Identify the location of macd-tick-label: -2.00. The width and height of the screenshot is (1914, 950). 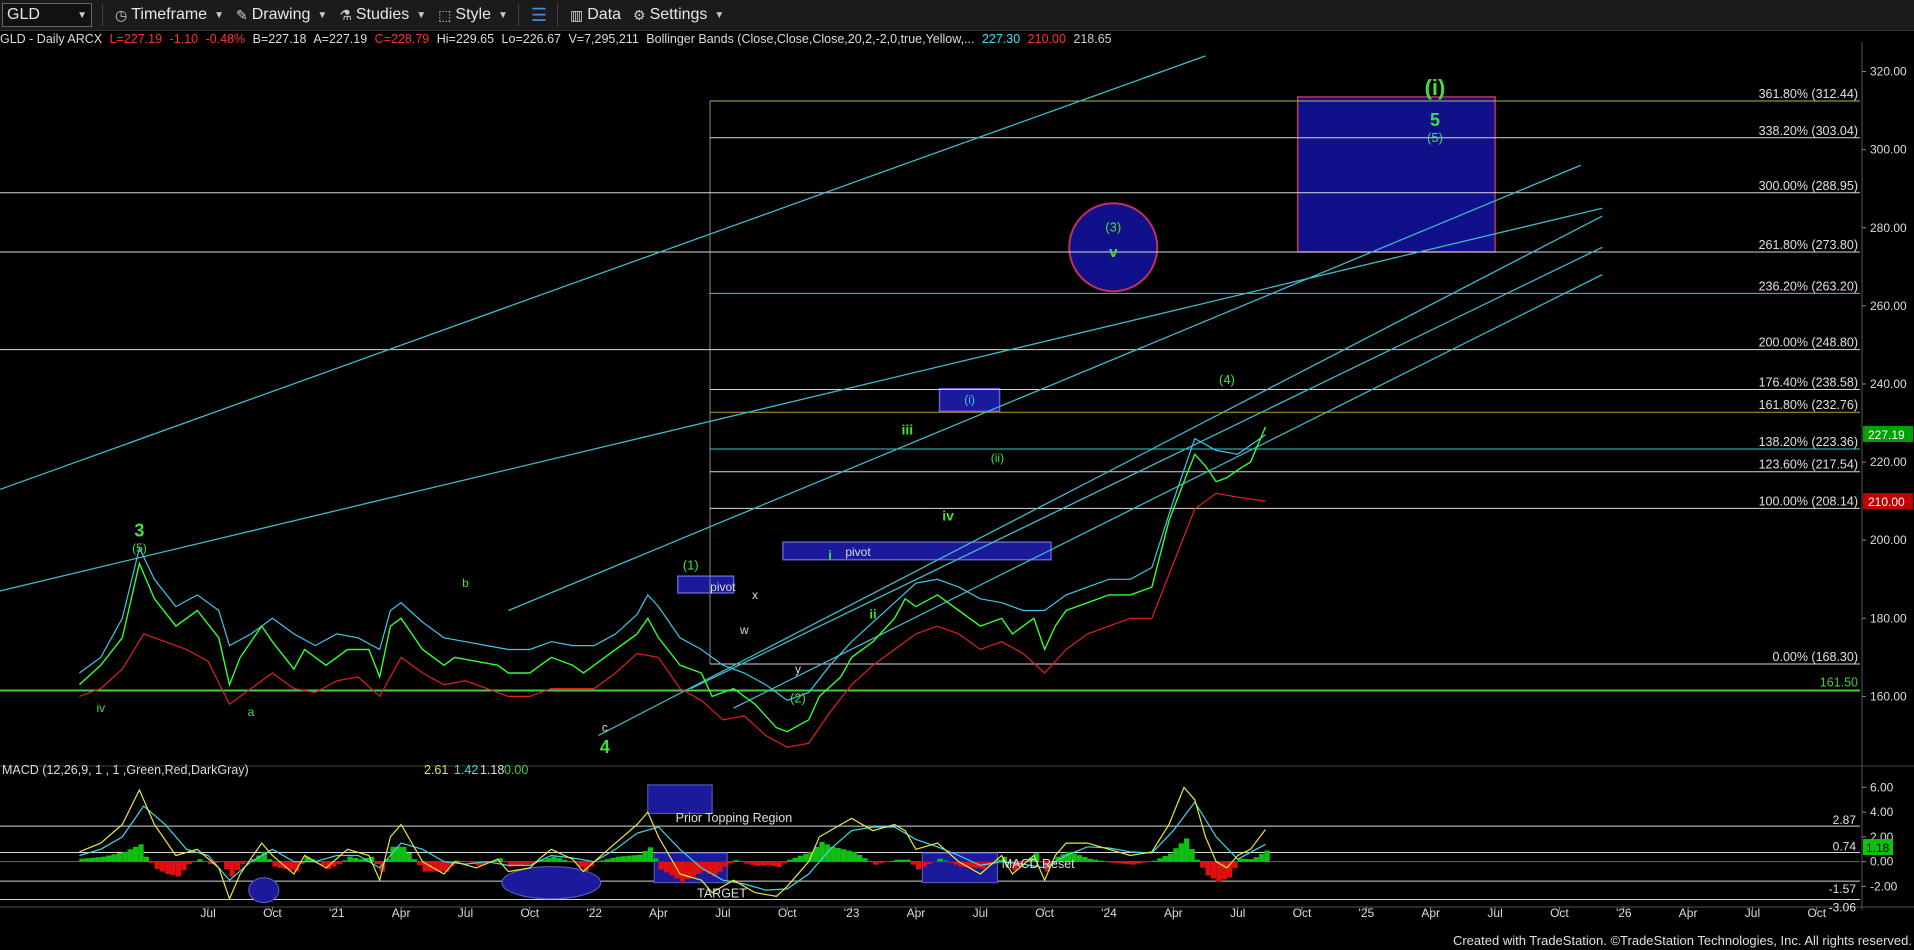
(1884, 886).